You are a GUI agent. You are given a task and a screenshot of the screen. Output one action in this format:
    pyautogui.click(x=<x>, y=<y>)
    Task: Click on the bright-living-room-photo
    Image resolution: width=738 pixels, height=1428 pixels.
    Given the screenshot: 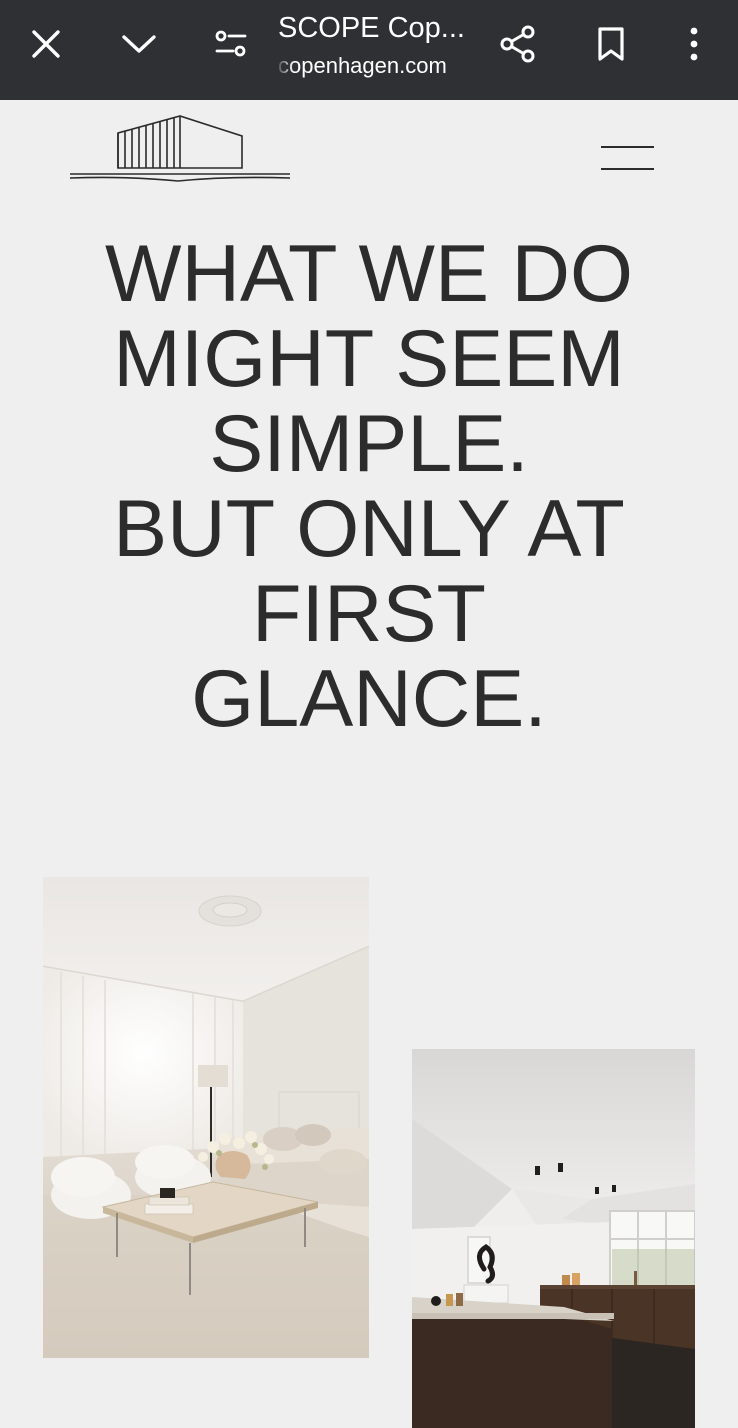 What is the action you would take?
    pyautogui.click(x=206, y=1117)
    